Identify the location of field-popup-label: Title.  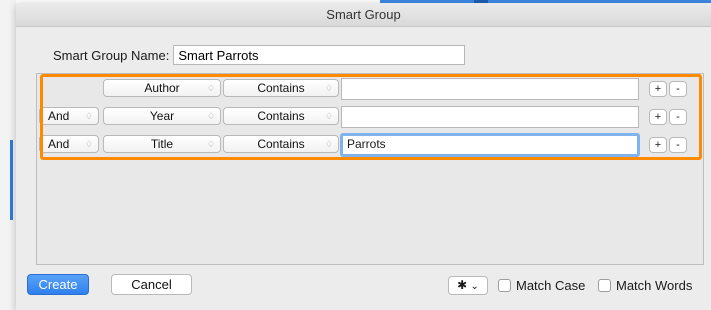
(162, 144).